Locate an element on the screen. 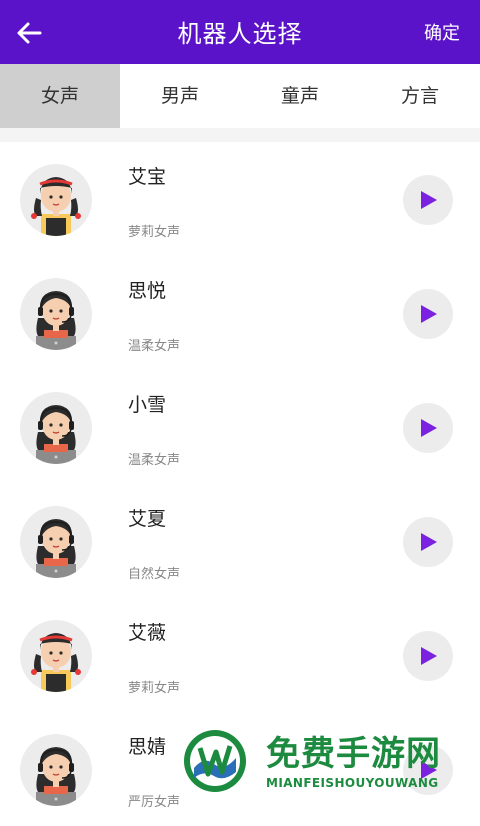  list-item: 艾夏 自然女声 is located at coordinates (240, 541).